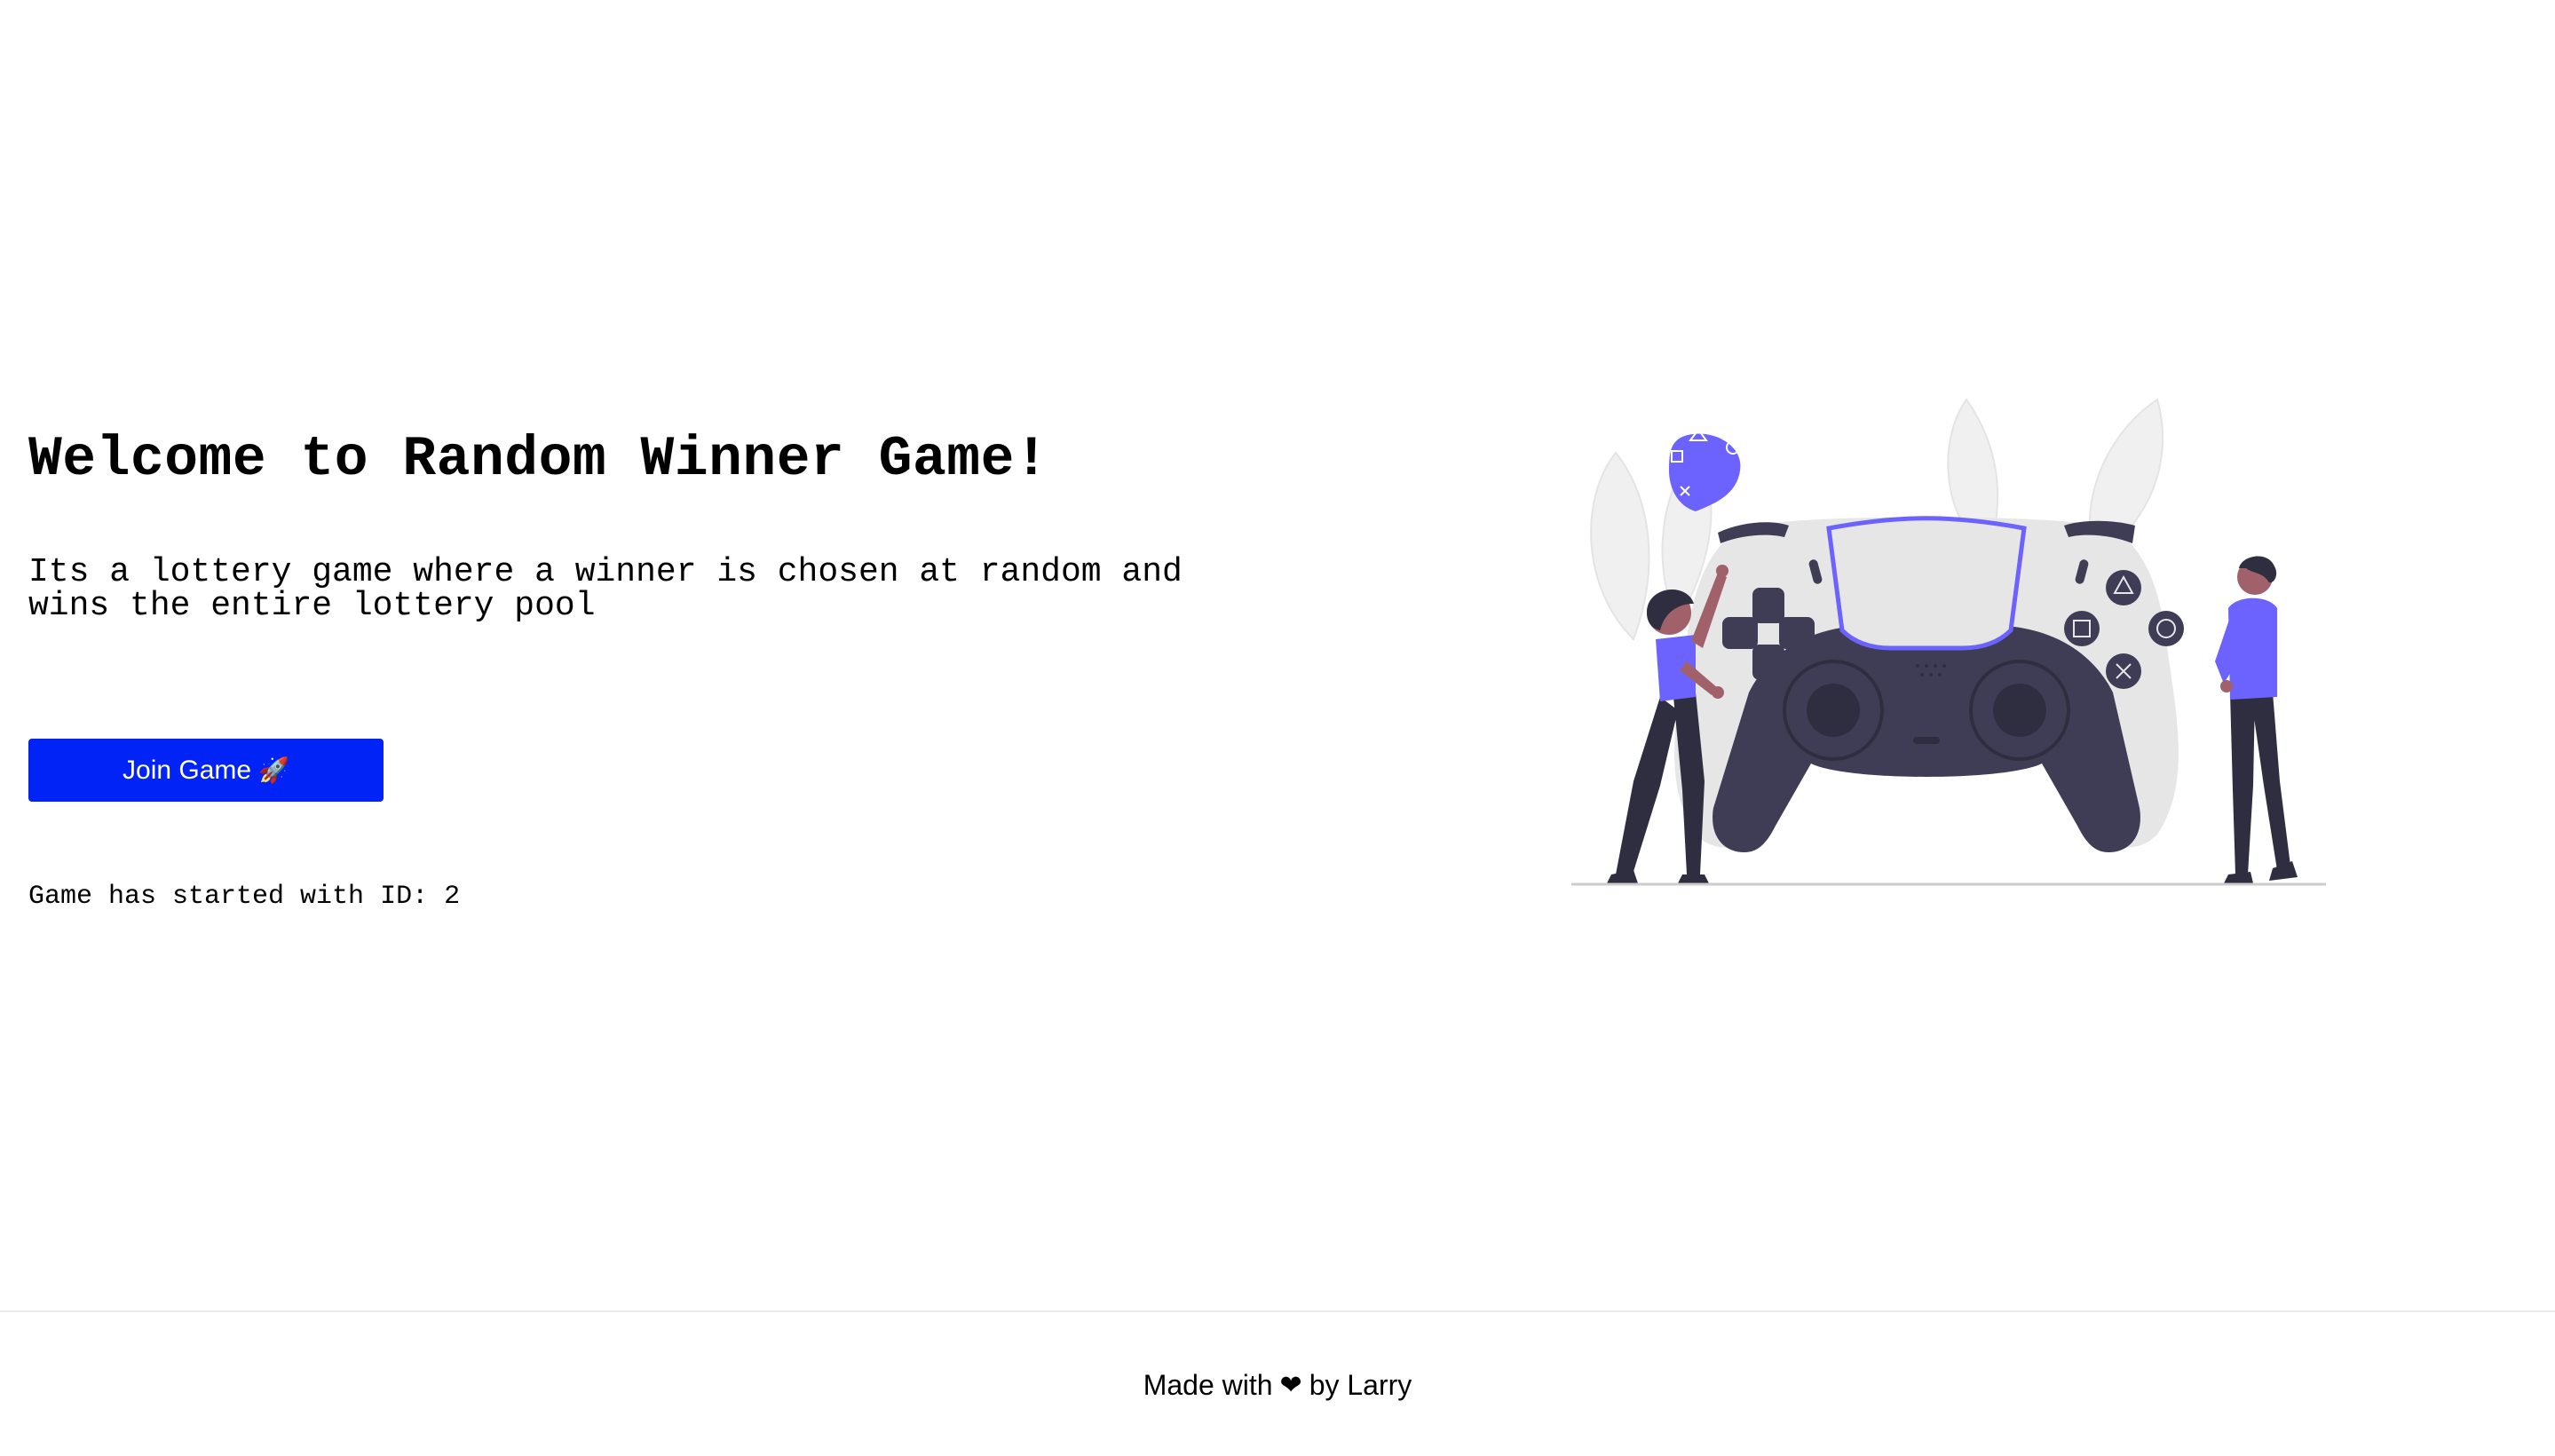  I want to click on join-game-button: Join Game 🚀, so click(206, 770).